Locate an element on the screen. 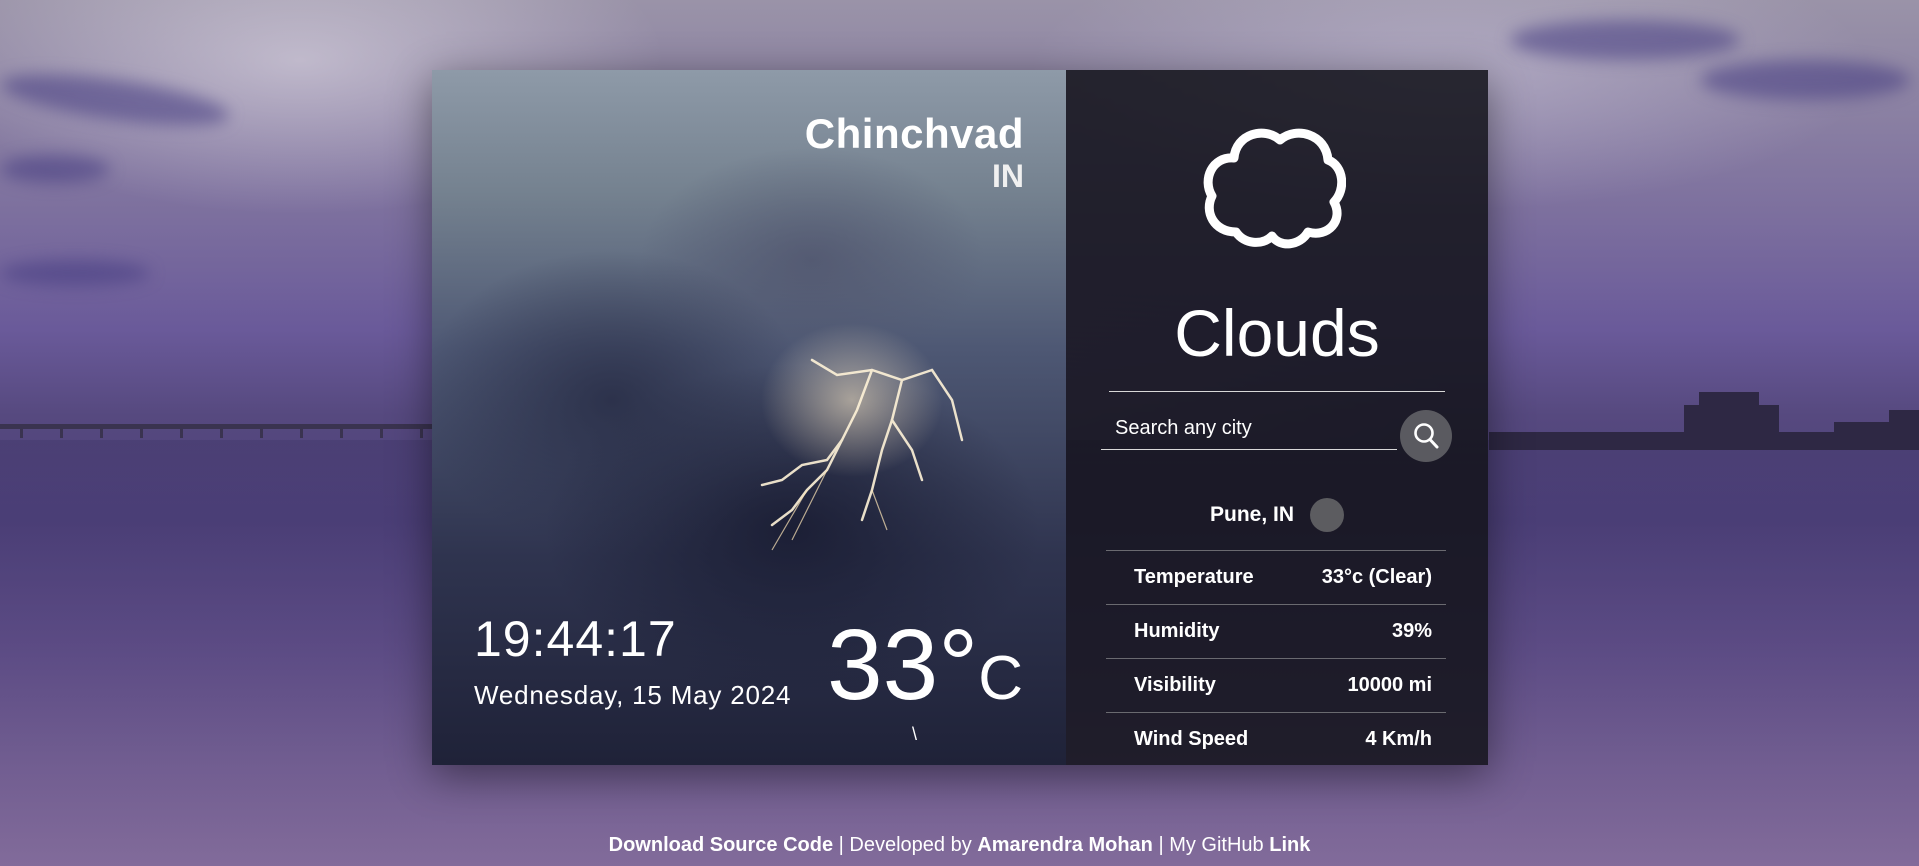 The height and width of the screenshot is (866, 1919). detail-label: Temperature is located at coordinates (1194, 577).